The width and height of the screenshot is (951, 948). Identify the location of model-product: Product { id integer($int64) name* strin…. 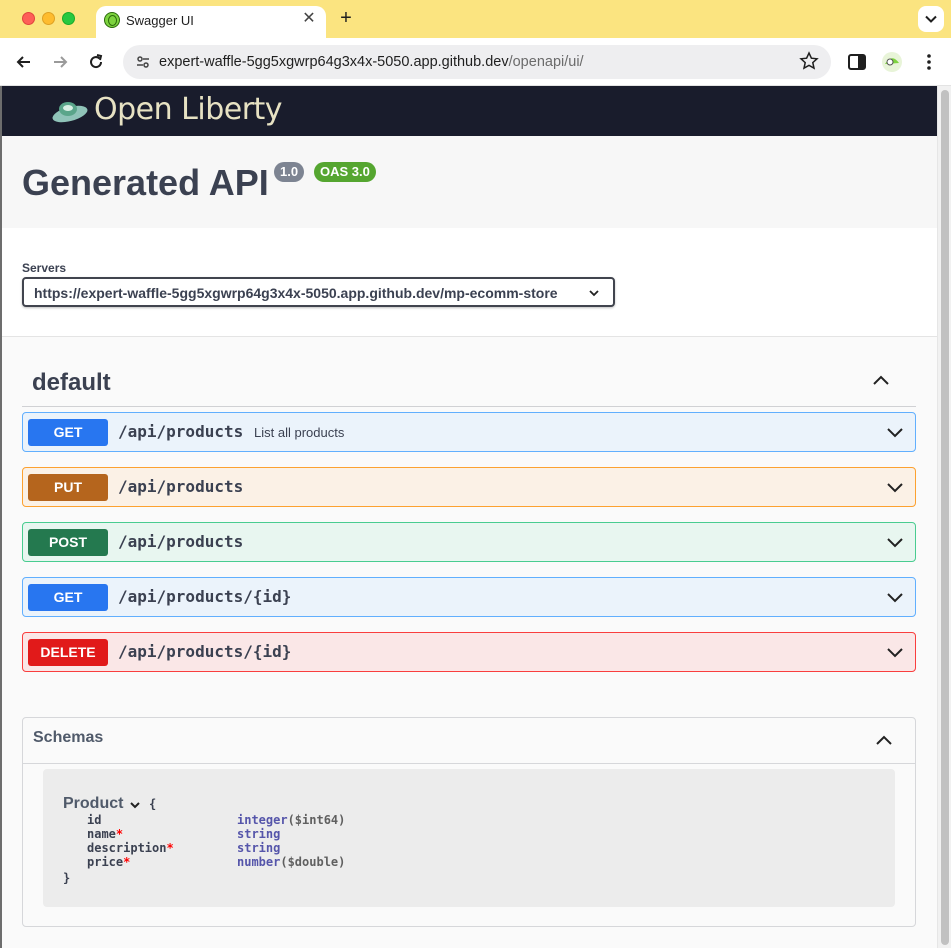
(469, 838).